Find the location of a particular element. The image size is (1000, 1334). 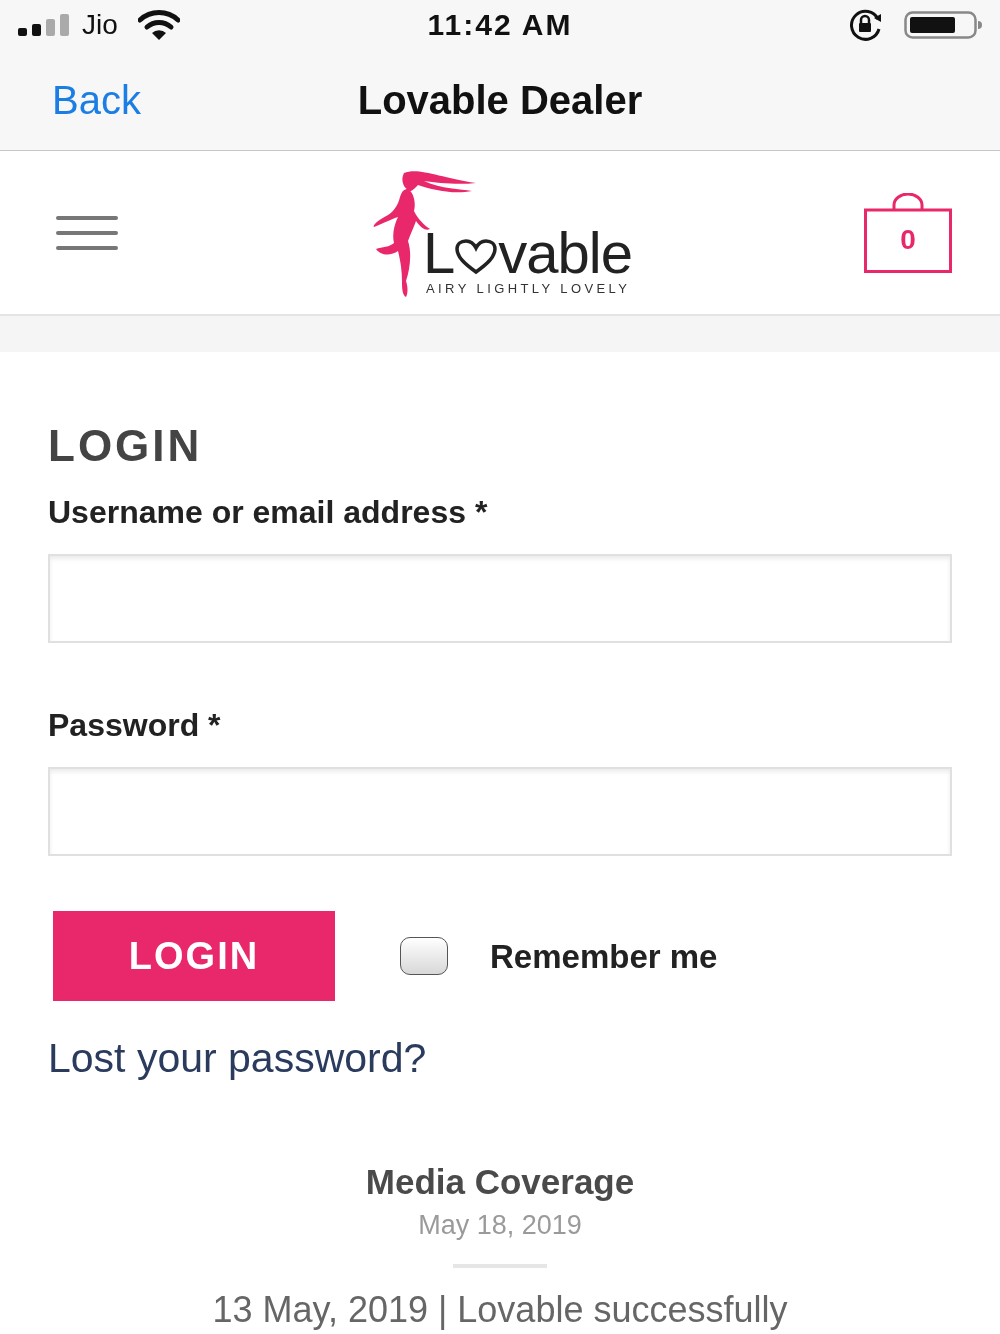

remember-me-label: Remember me is located at coordinates (604, 956).